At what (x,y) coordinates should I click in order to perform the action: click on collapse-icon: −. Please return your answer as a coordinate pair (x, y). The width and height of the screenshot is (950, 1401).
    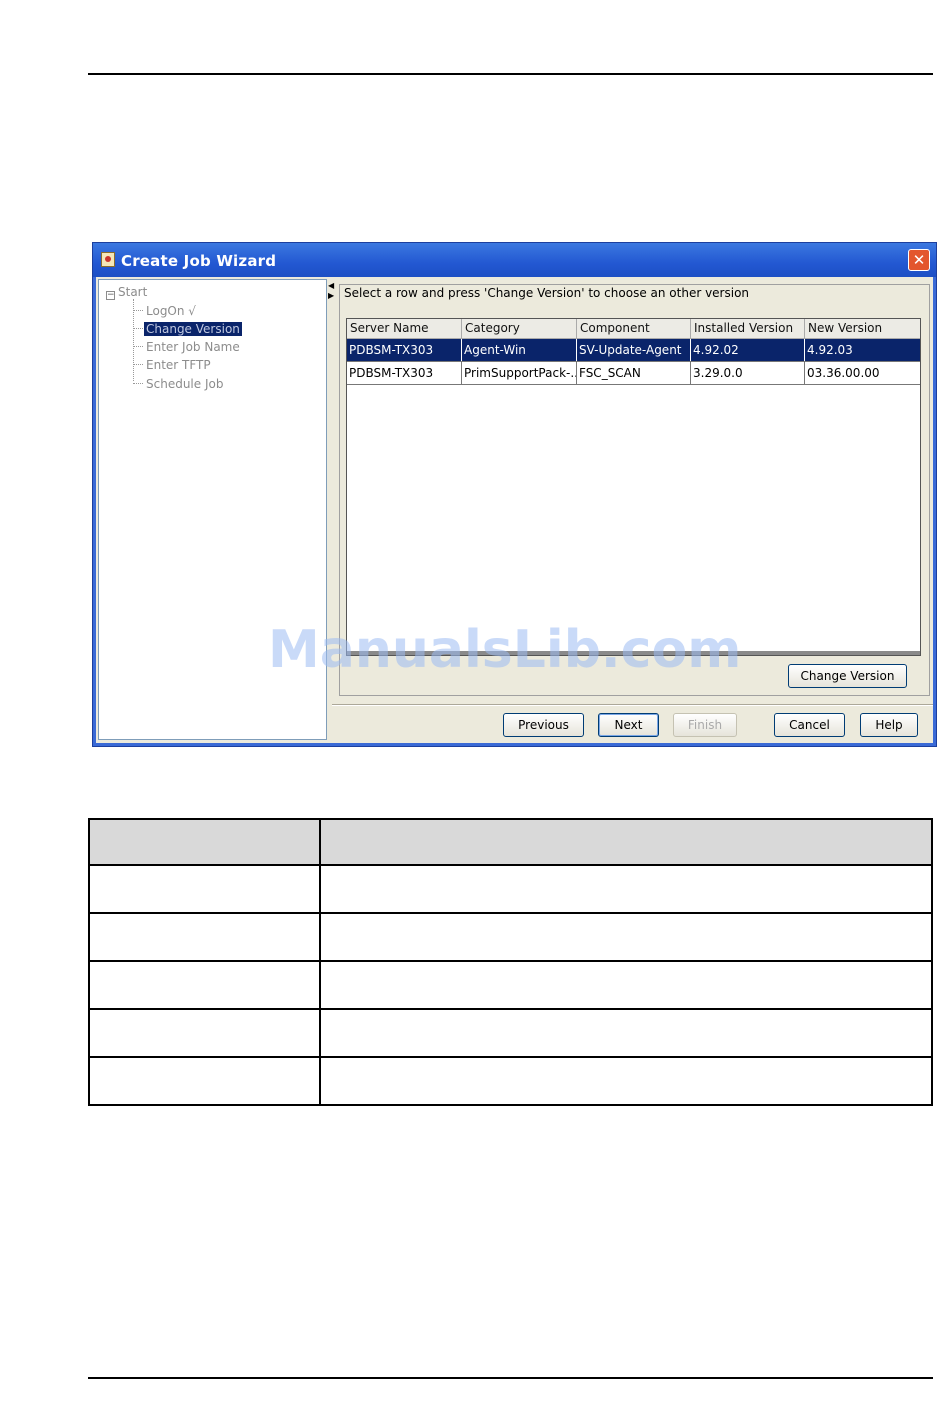
    Looking at the image, I should click on (110, 295).